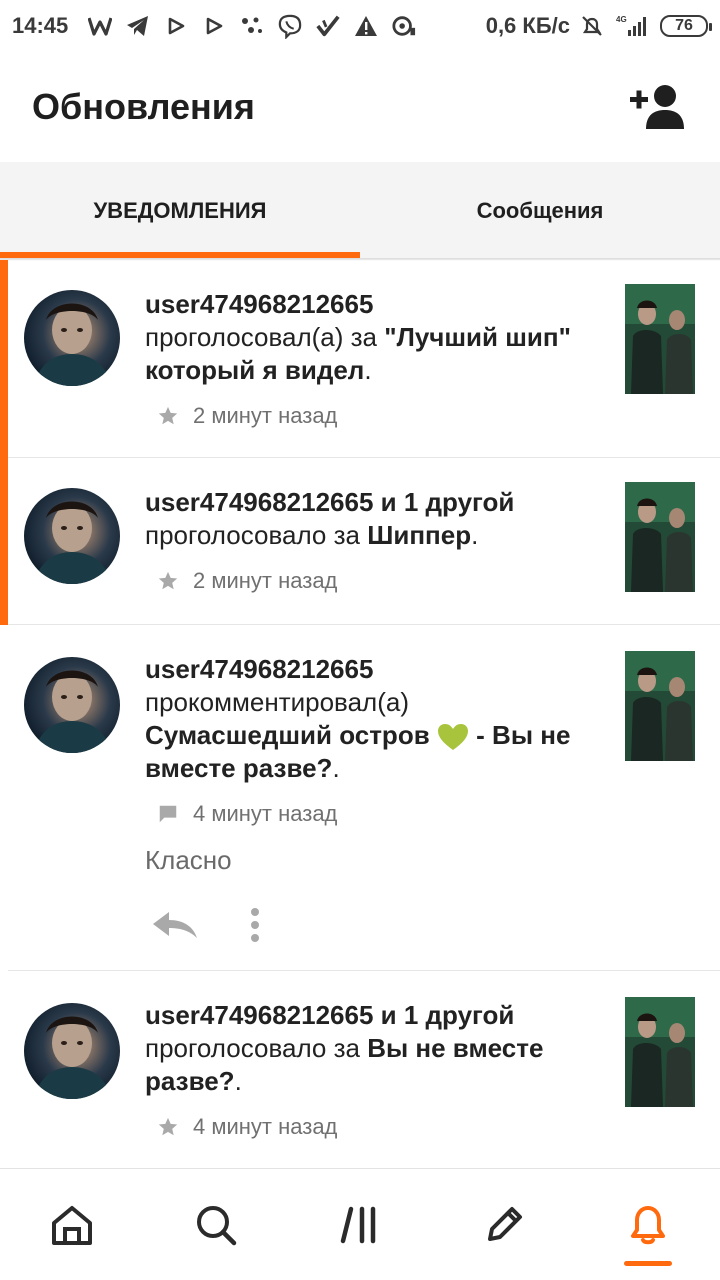  What do you see at coordinates (452, 737) in the screenshot?
I see `green-heart-icon` at bounding box center [452, 737].